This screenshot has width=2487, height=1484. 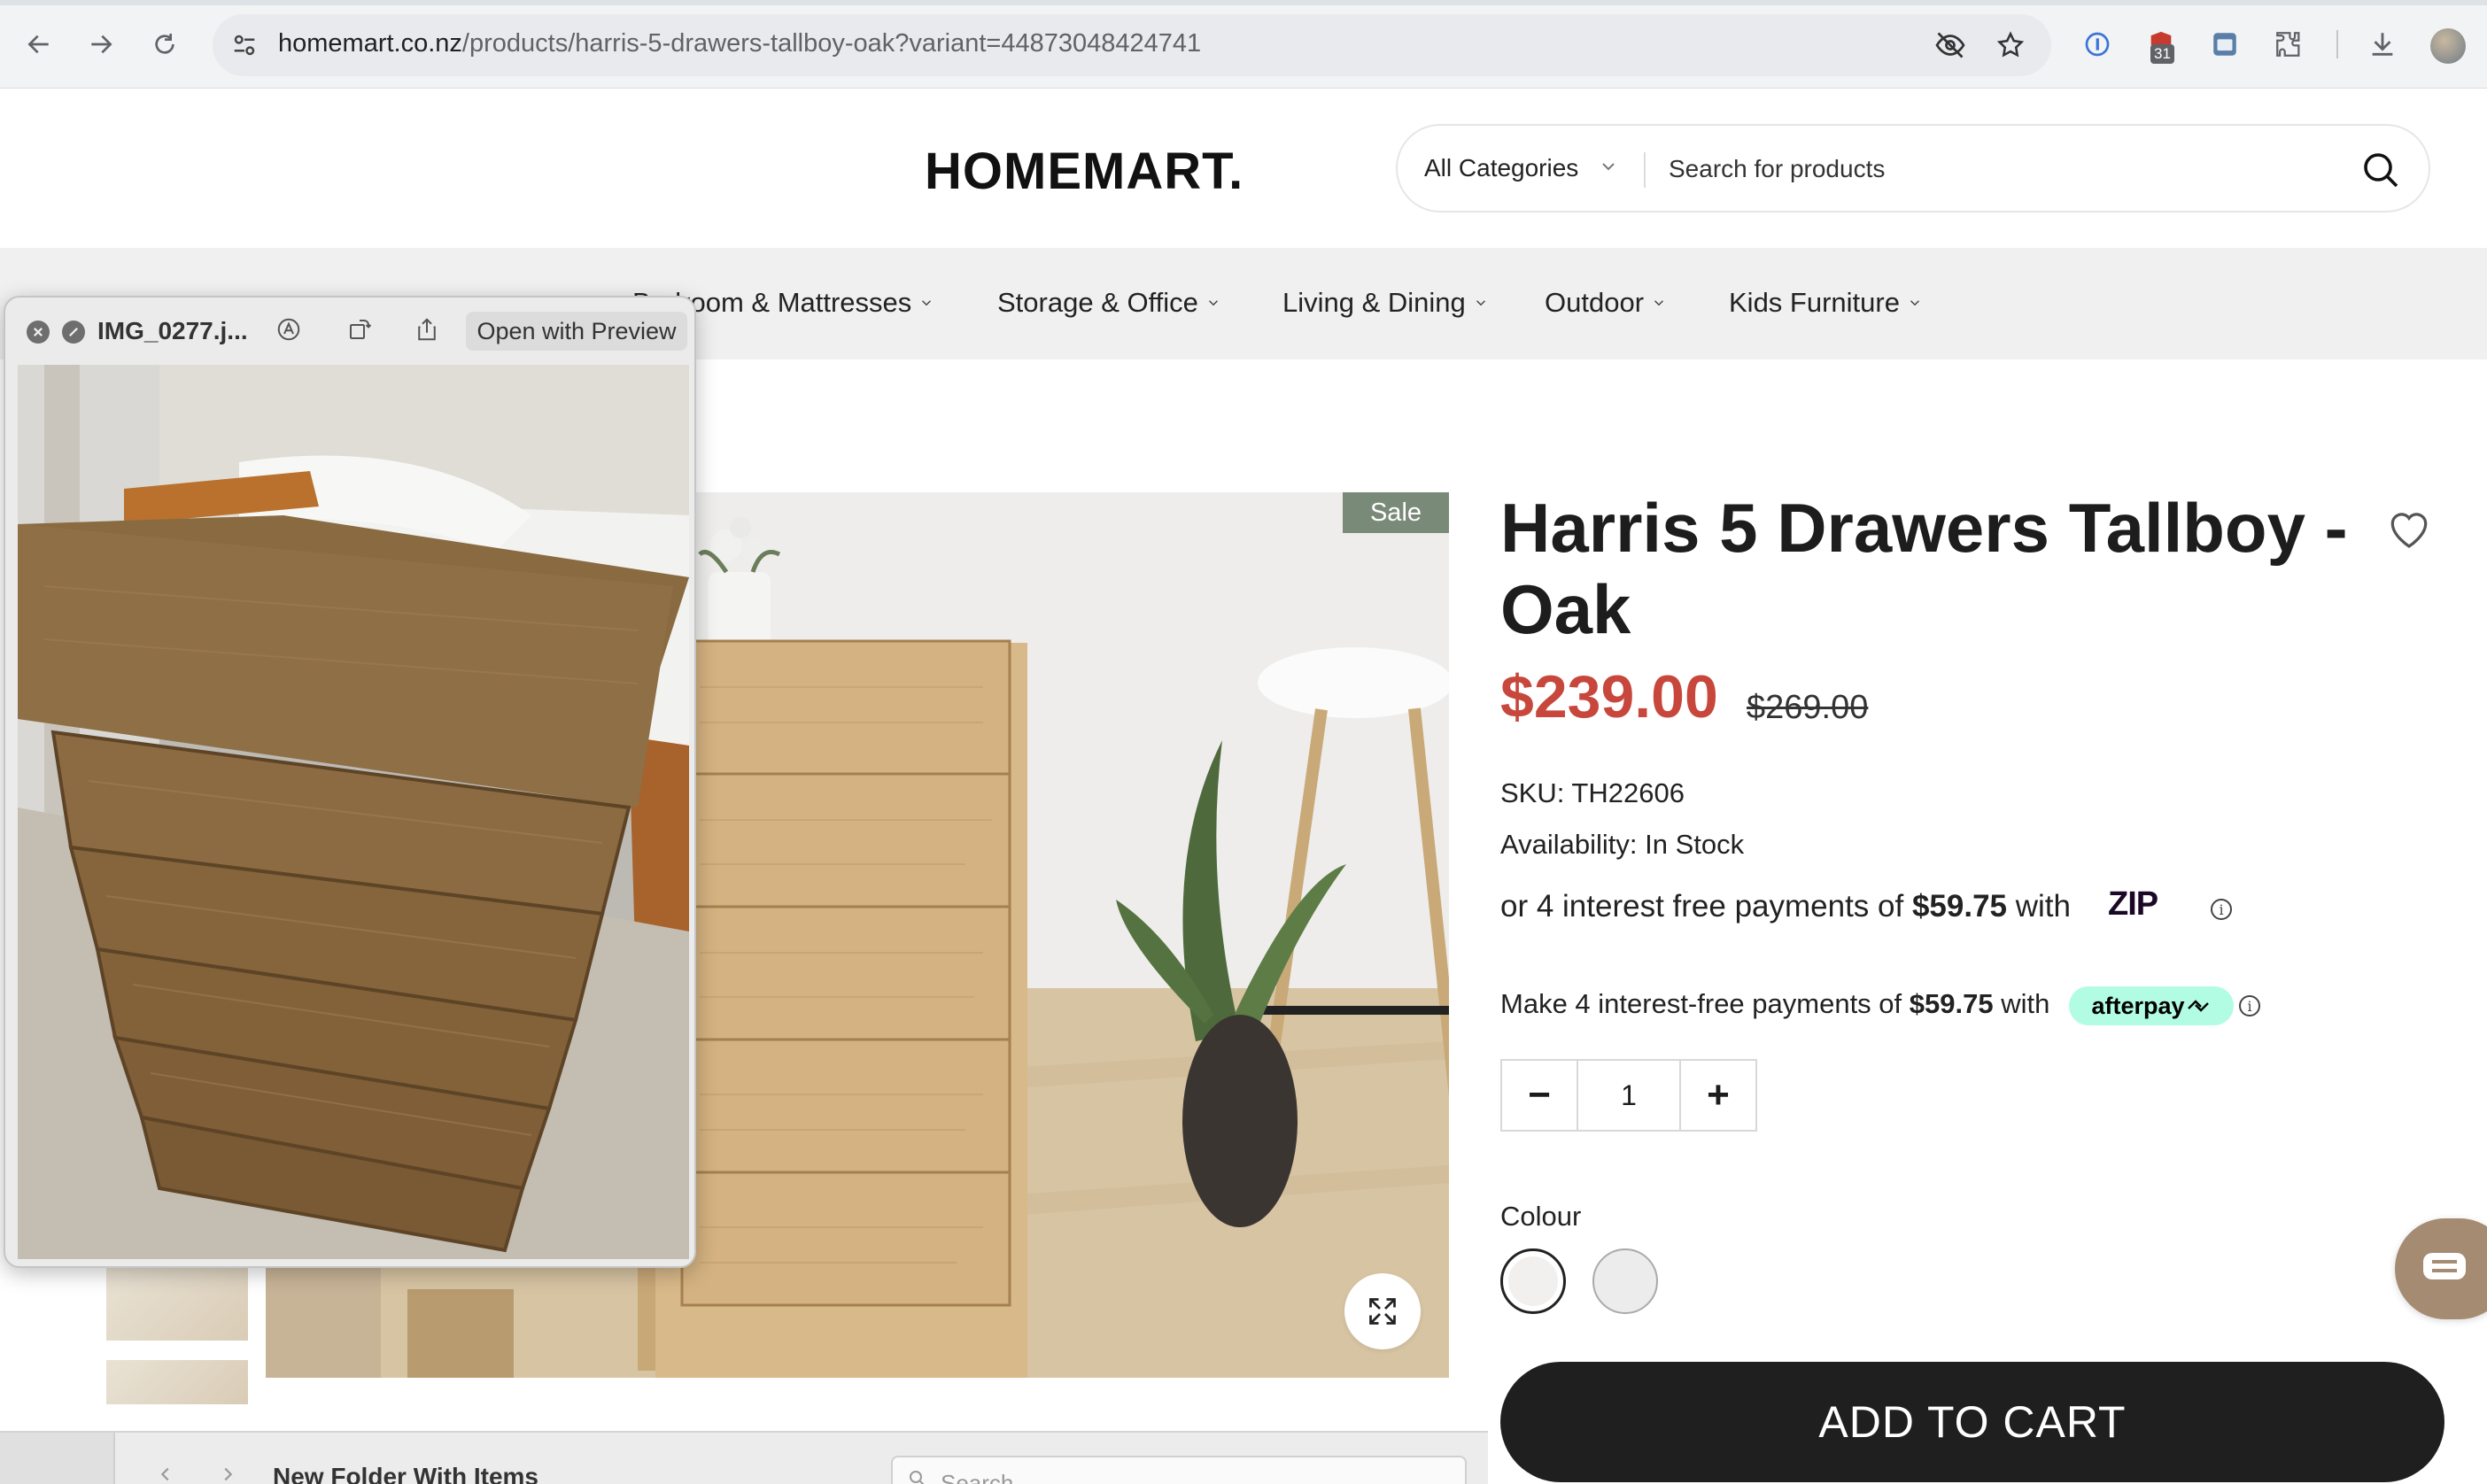 I want to click on quantity-value: 1, so click(x=1629, y=1095).